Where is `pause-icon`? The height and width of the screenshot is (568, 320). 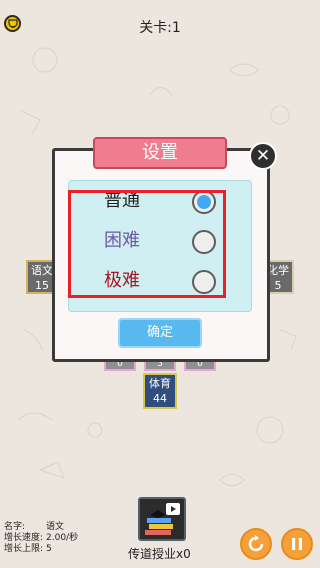
pause-icon is located at coordinates (297, 544).